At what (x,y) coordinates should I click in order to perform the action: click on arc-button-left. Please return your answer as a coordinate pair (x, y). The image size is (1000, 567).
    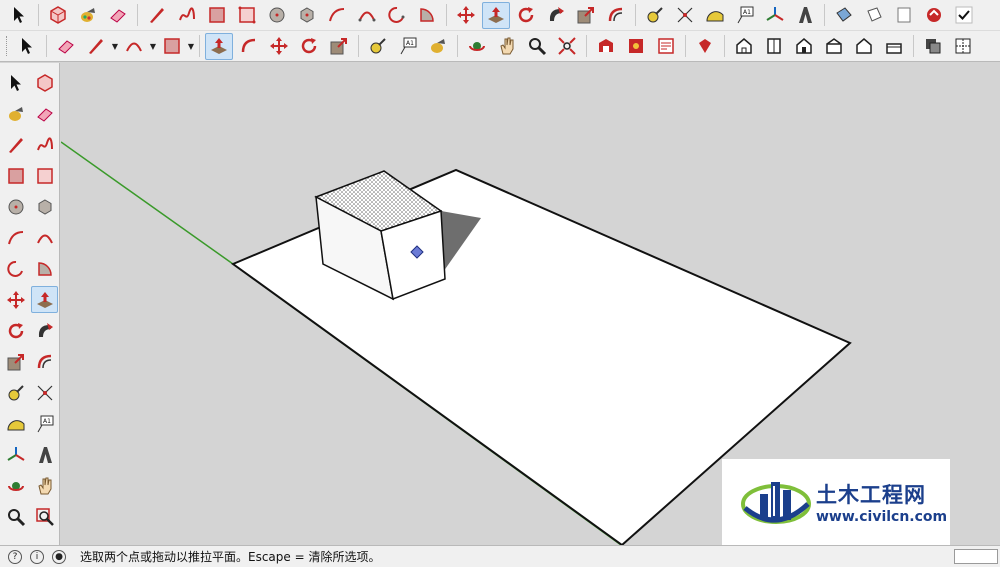
    Looking at the image, I should click on (15, 237).